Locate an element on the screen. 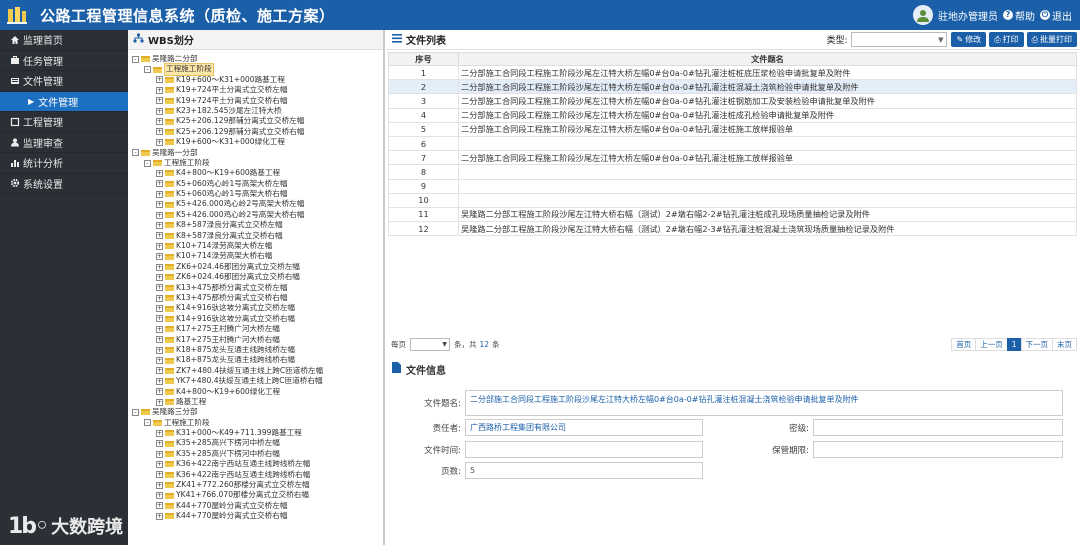 The width and height of the screenshot is (1080, 545). tree-node: + K13+475那桥分离式立交桥左幅 is located at coordinates (255, 288).